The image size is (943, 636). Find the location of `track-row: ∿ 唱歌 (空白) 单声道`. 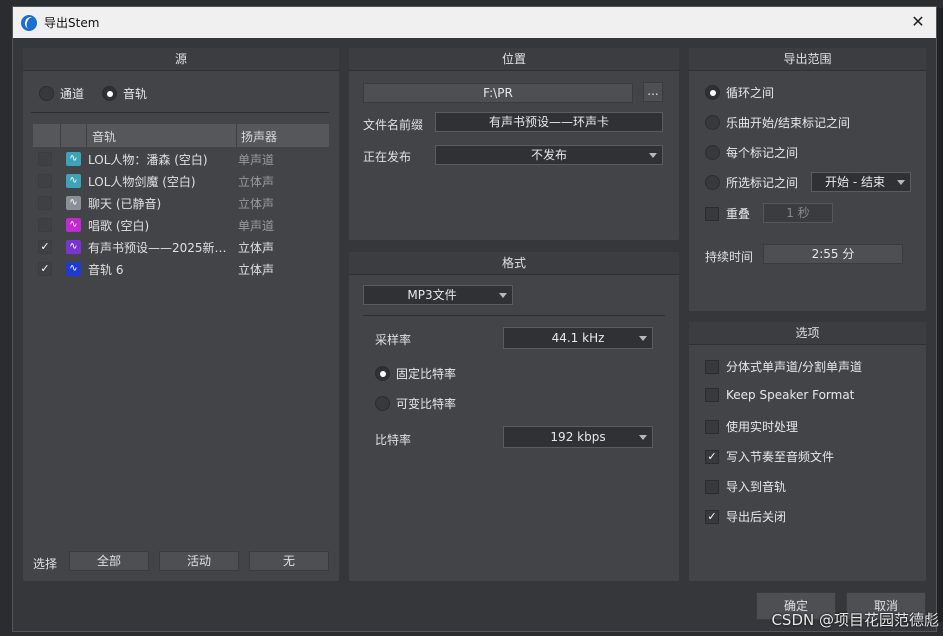

track-row: ∿ 唱歌 (空白) 单声道 is located at coordinates (184, 225).